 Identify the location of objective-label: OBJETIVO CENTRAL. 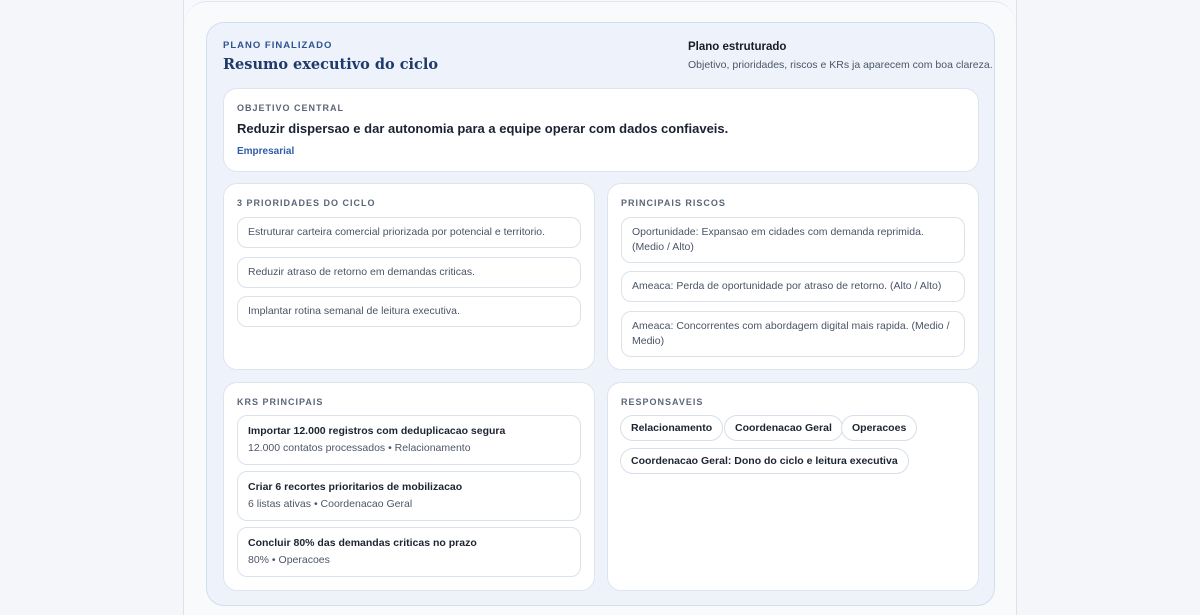
(291, 108).